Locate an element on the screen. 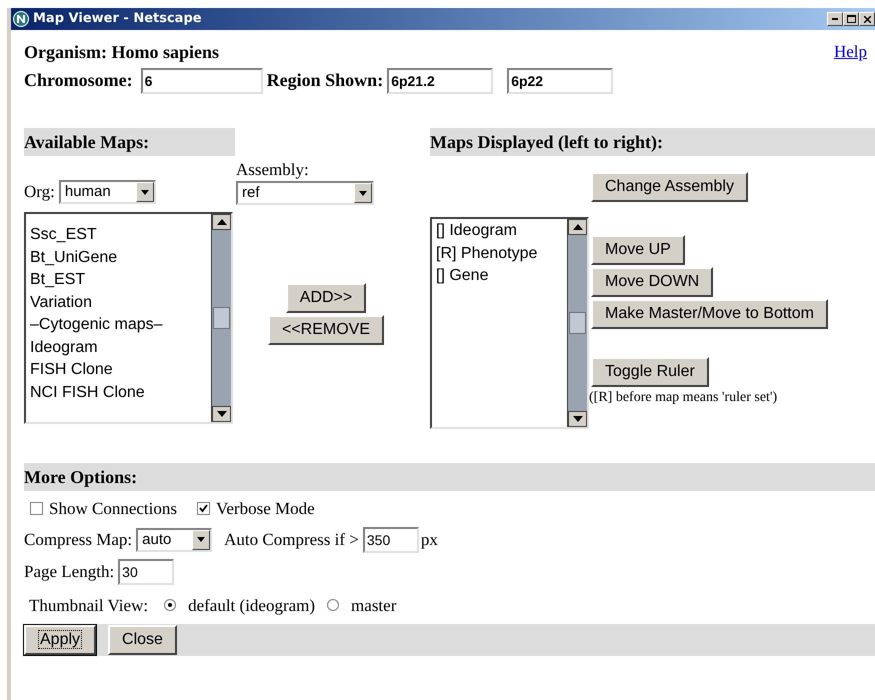 The width and height of the screenshot is (875, 700). org-label: Org: is located at coordinates (39, 192).